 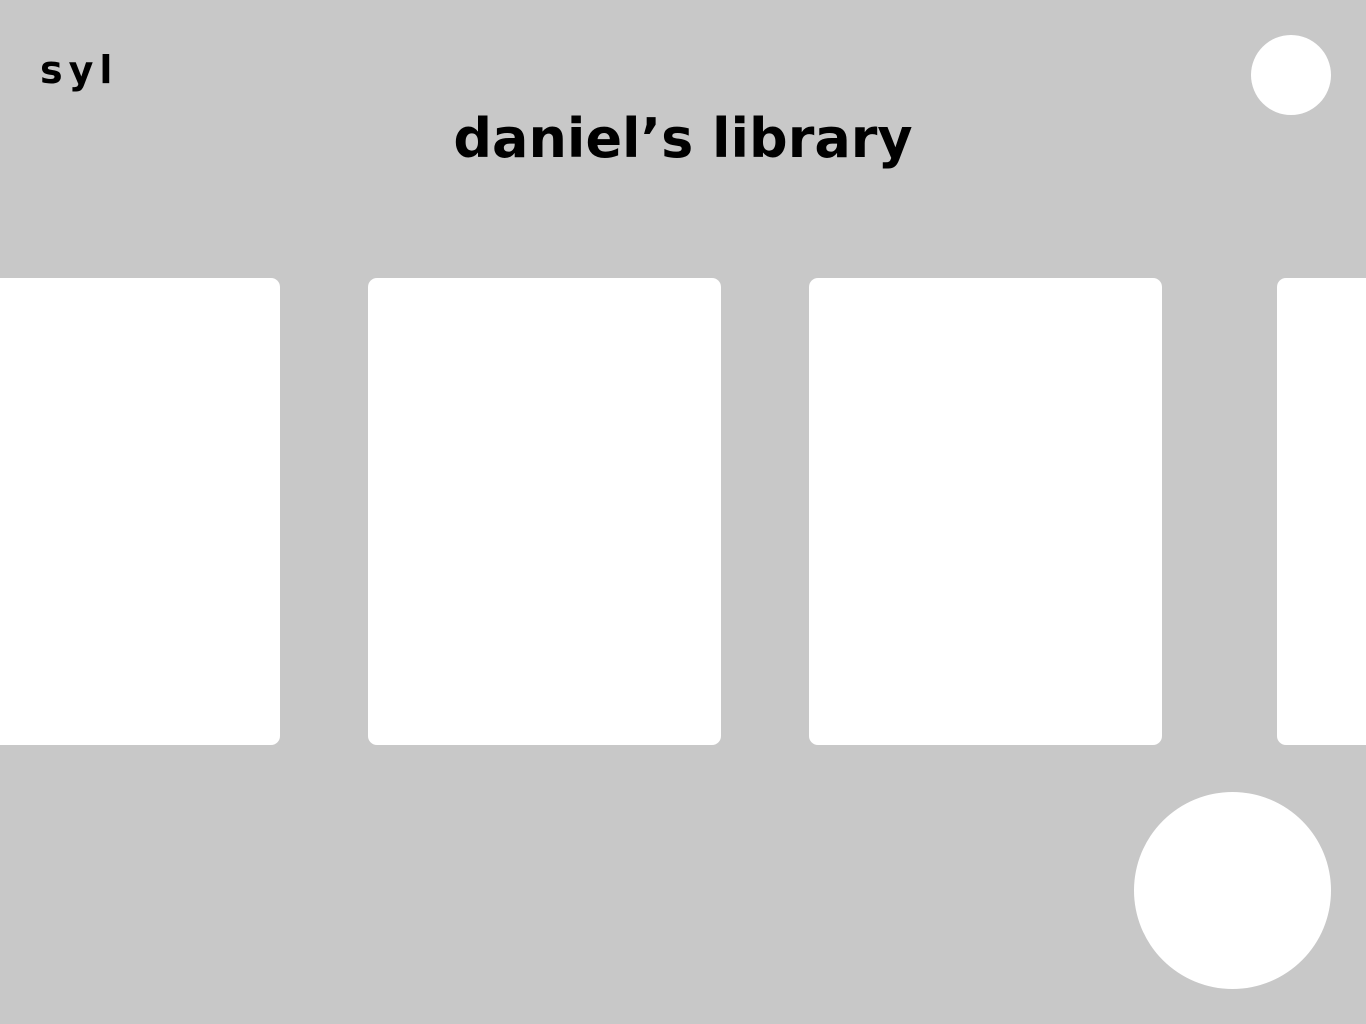 What do you see at coordinates (1291, 75) in the screenshot?
I see `profile-avatar` at bounding box center [1291, 75].